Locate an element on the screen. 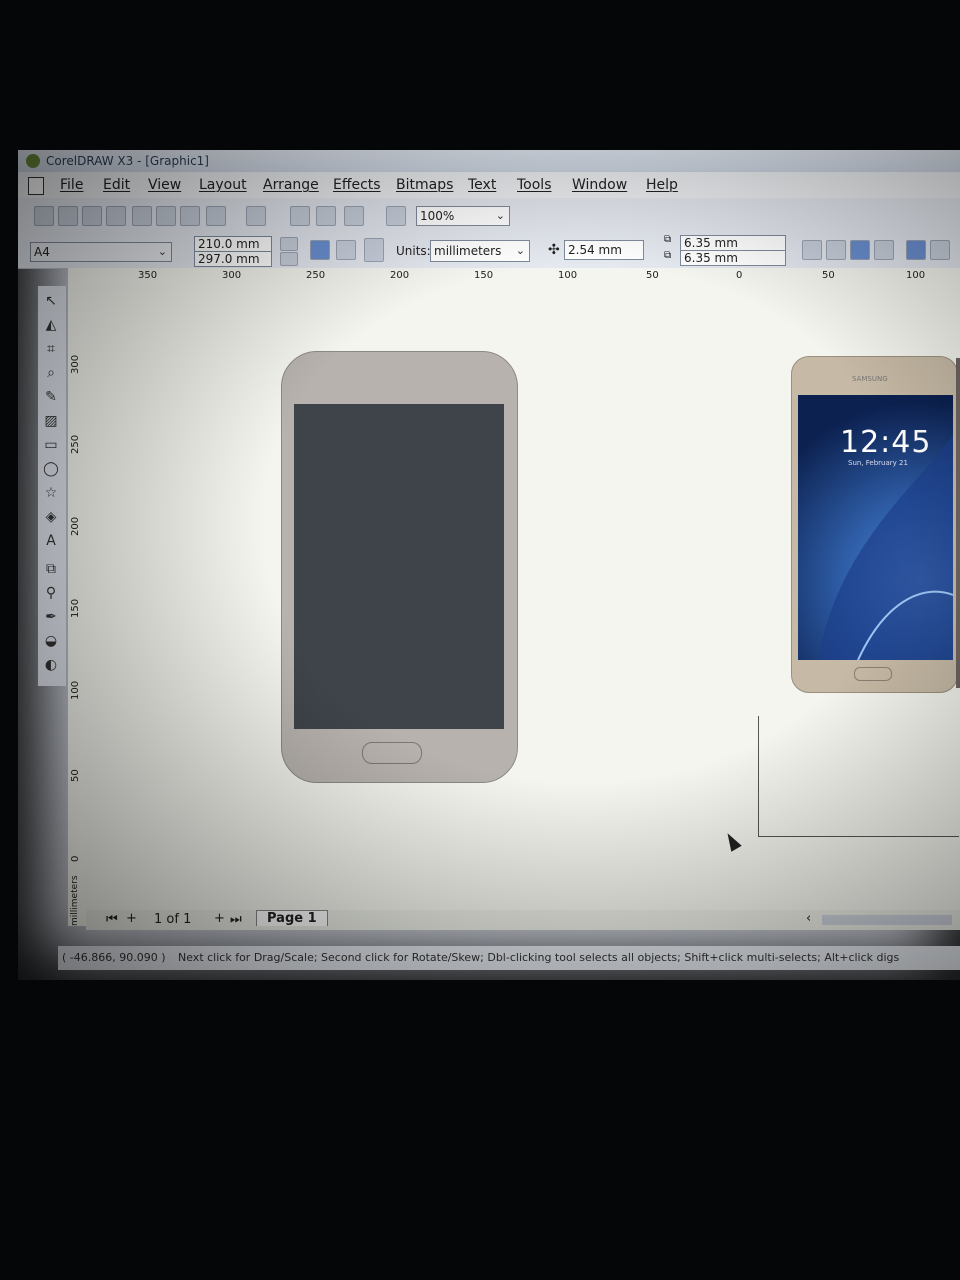  ruler-unit-label: millimeters is located at coordinates (75, 900).